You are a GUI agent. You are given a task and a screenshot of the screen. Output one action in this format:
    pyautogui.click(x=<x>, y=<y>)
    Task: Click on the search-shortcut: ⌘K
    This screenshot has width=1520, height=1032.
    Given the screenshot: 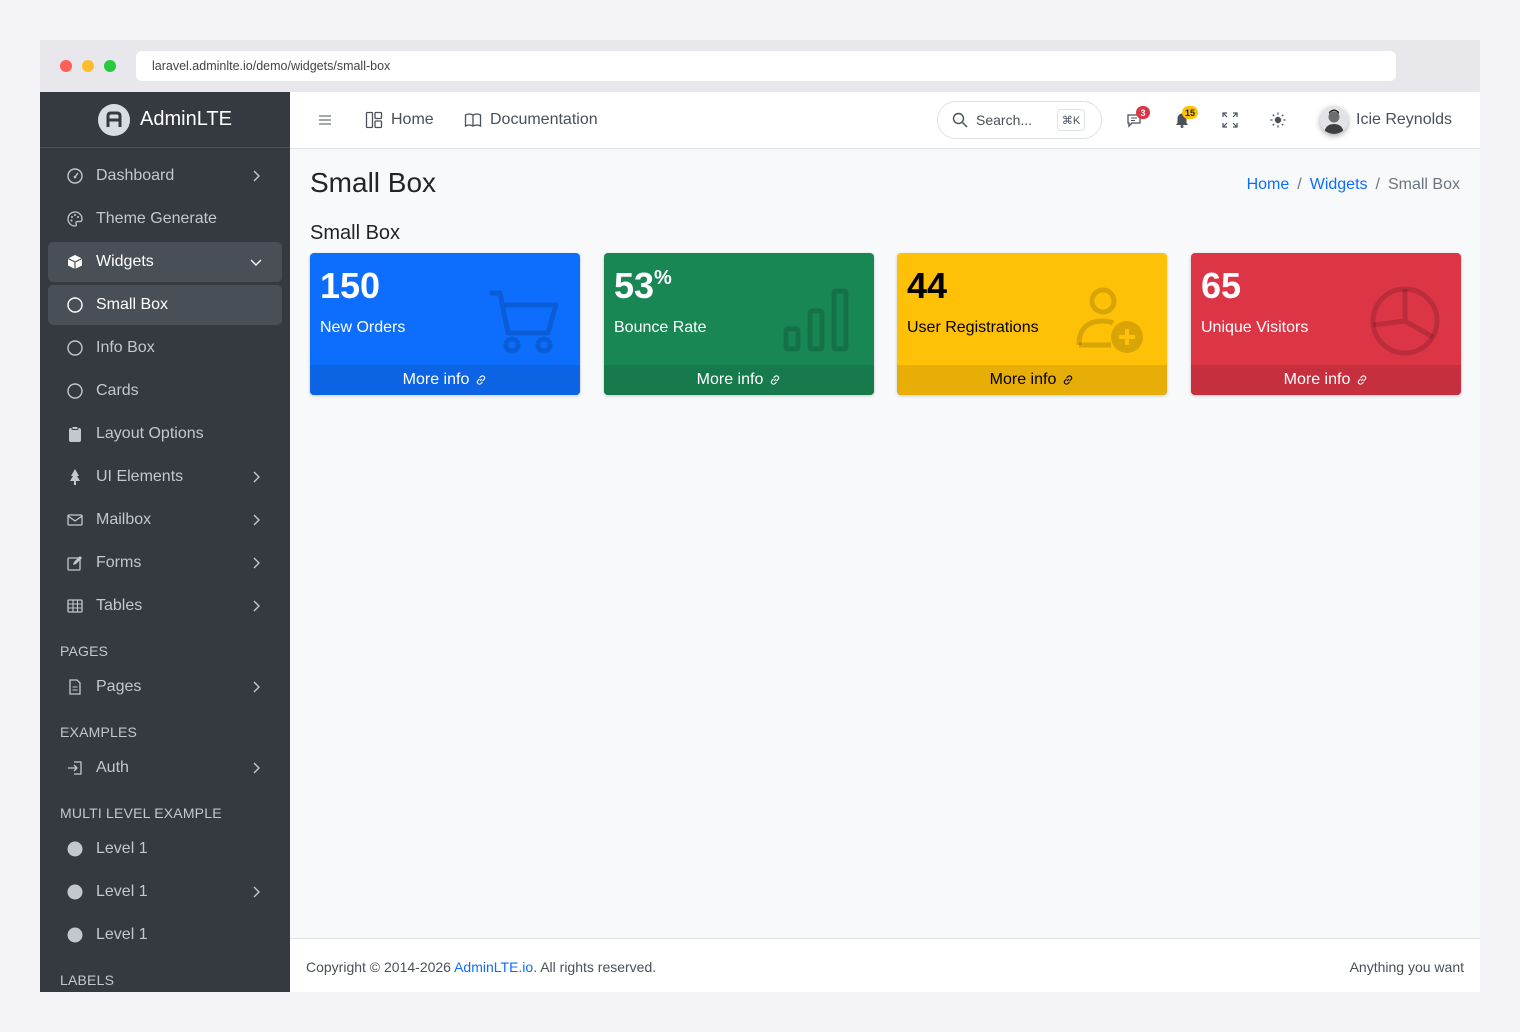 What is the action you would take?
    pyautogui.click(x=1071, y=120)
    